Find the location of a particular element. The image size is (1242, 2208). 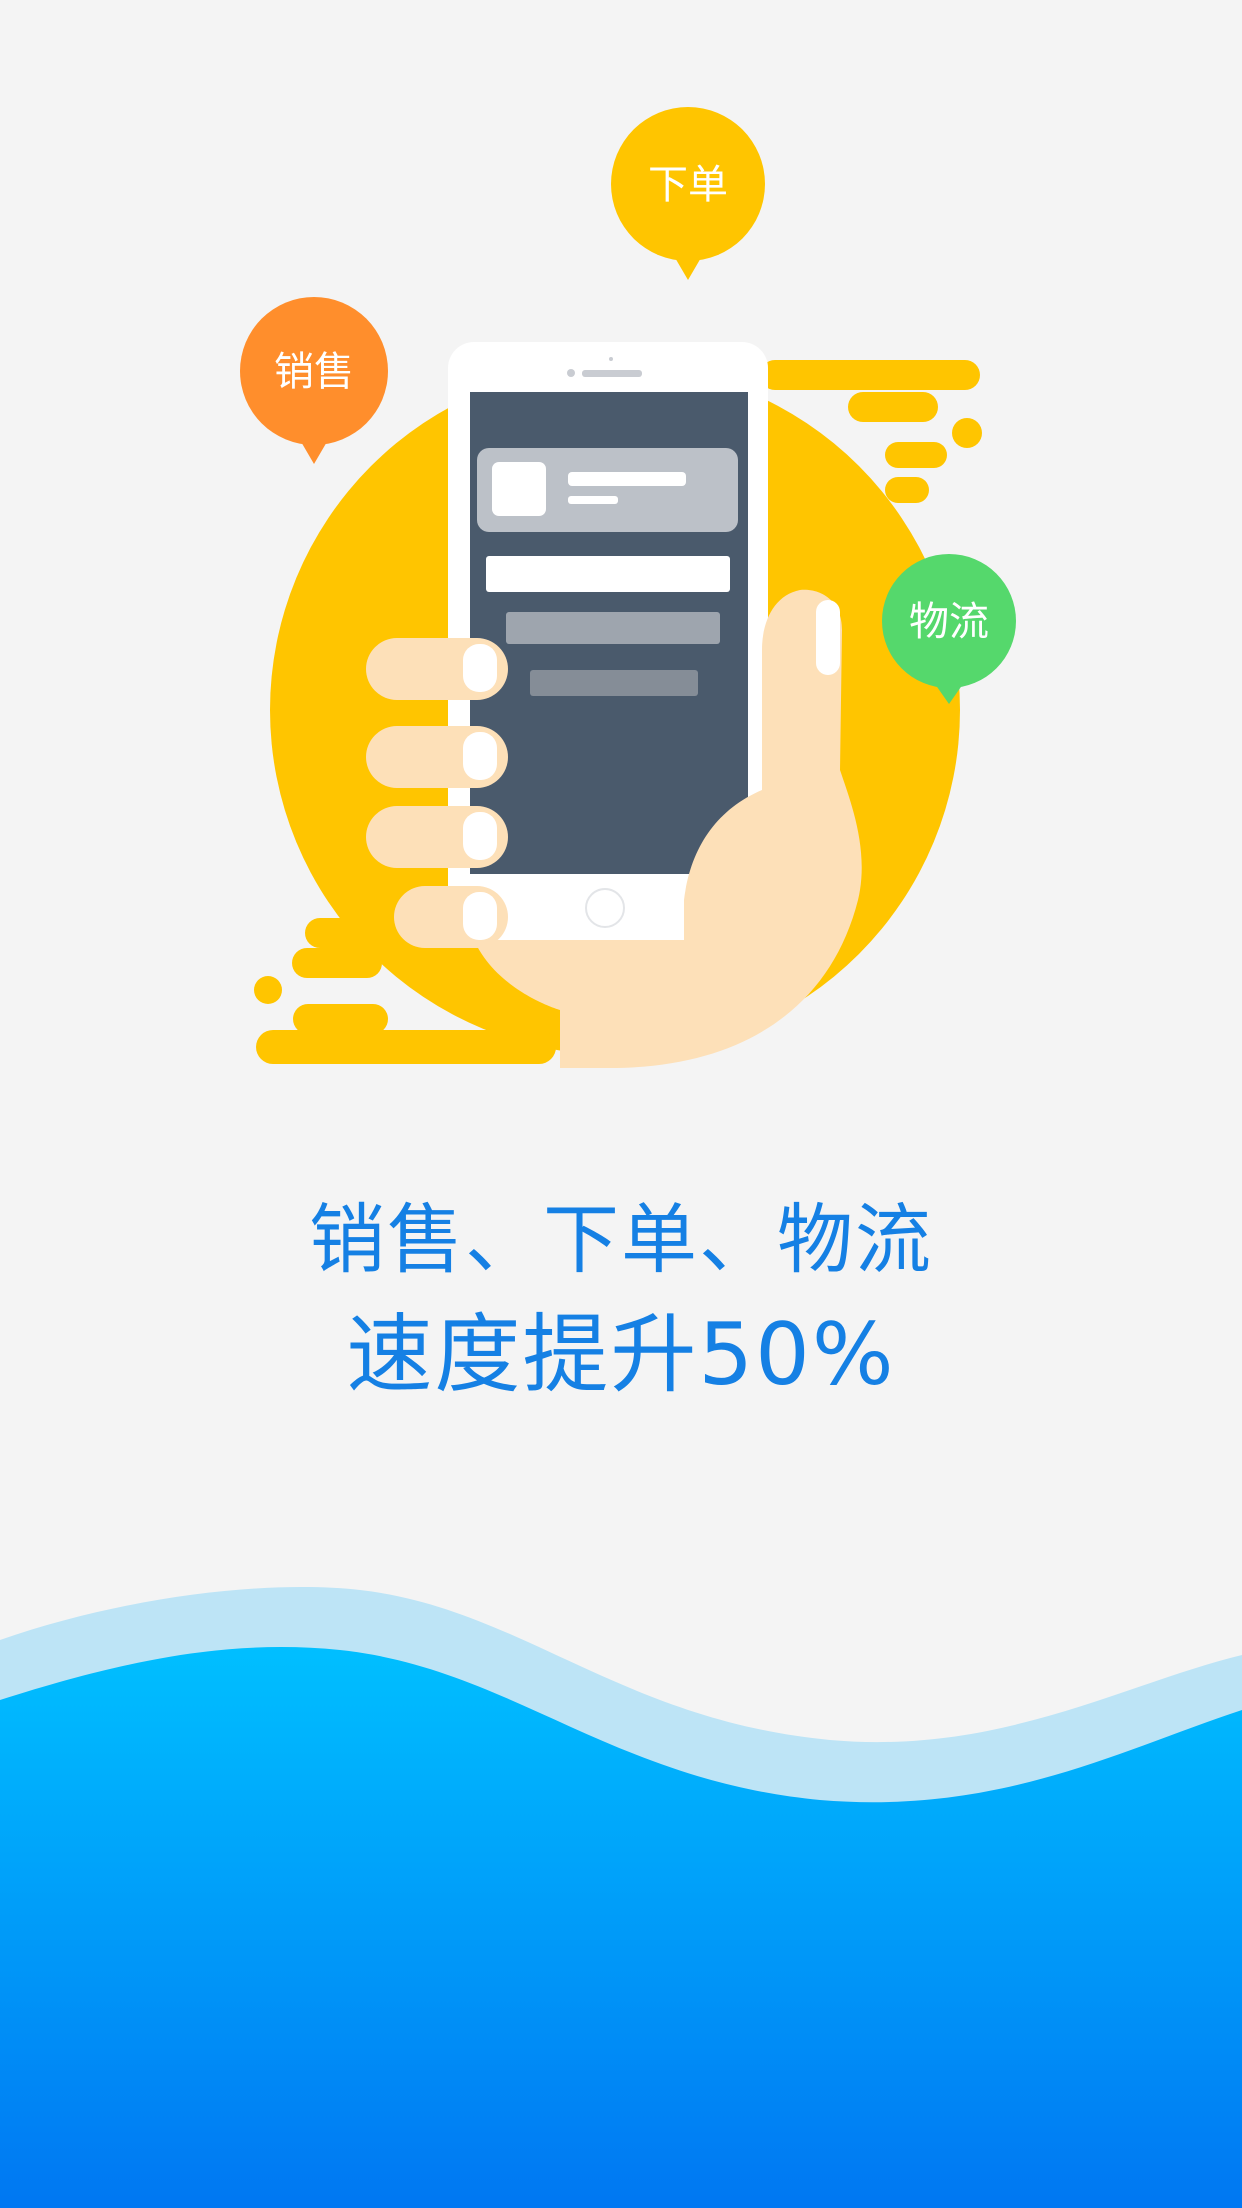

bubble-order: 下单 is located at coordinates (688, 193).